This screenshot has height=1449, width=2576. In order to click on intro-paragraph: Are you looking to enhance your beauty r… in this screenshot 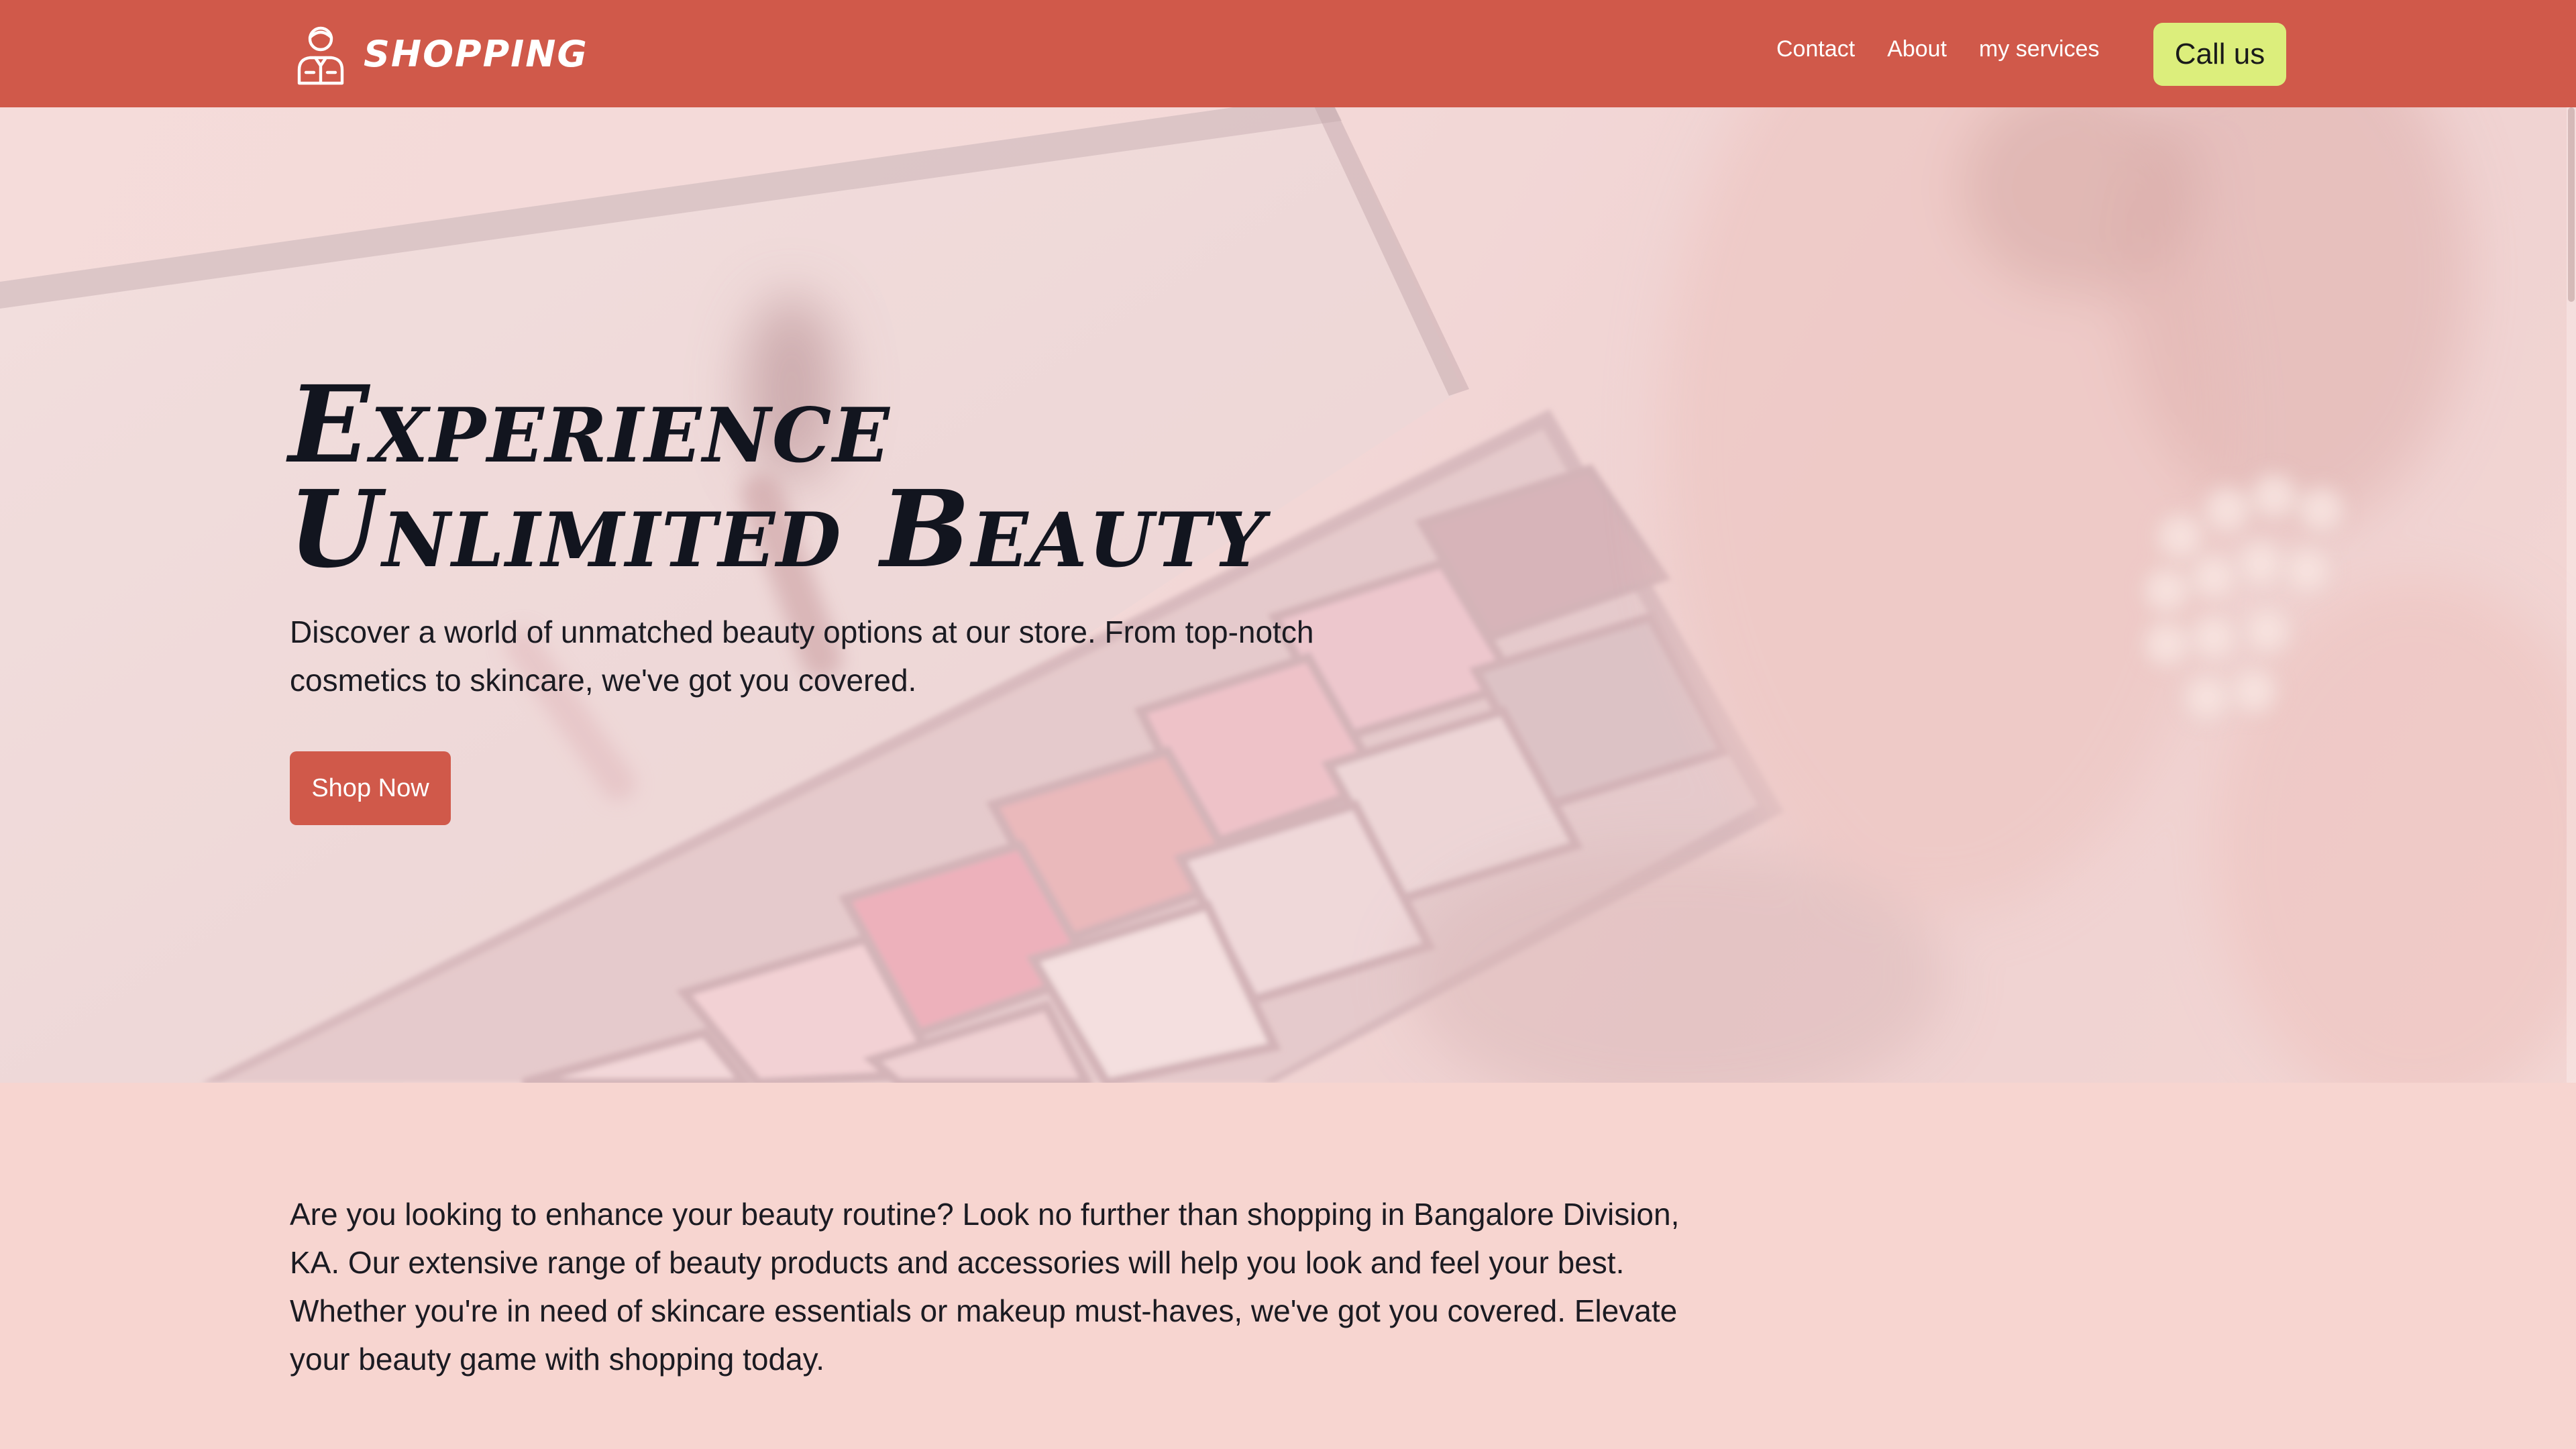, I will do `click(985, 1287)`.